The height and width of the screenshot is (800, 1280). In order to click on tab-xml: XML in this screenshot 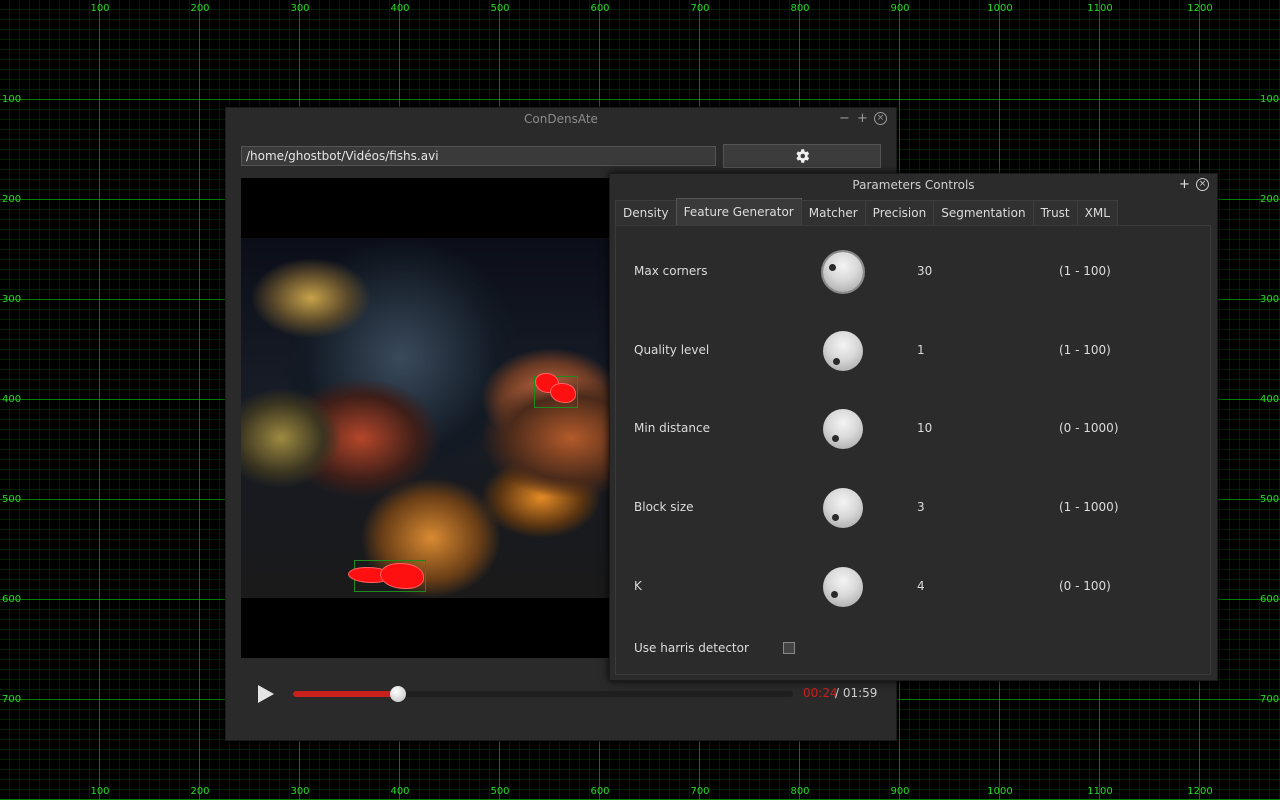, I will do `click(1097, 213)`.